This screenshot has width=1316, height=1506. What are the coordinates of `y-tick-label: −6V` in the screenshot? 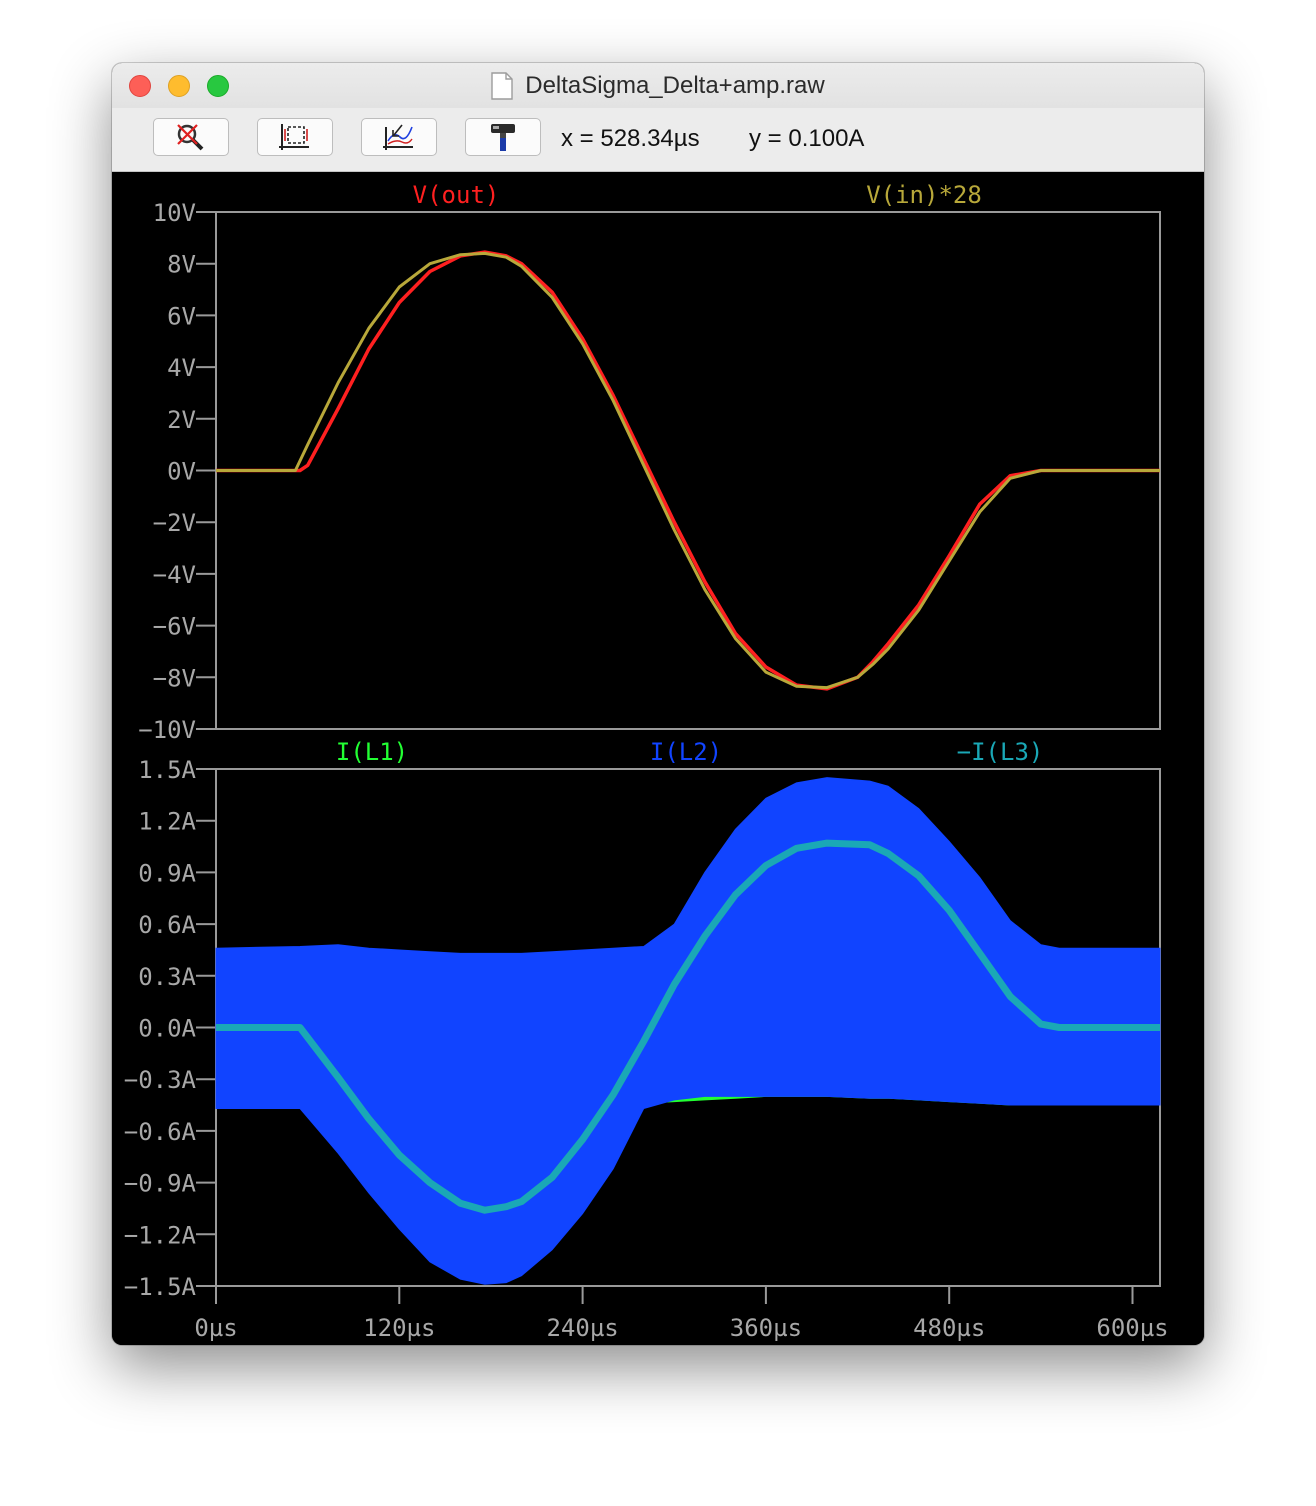 It's located at (174, 627).